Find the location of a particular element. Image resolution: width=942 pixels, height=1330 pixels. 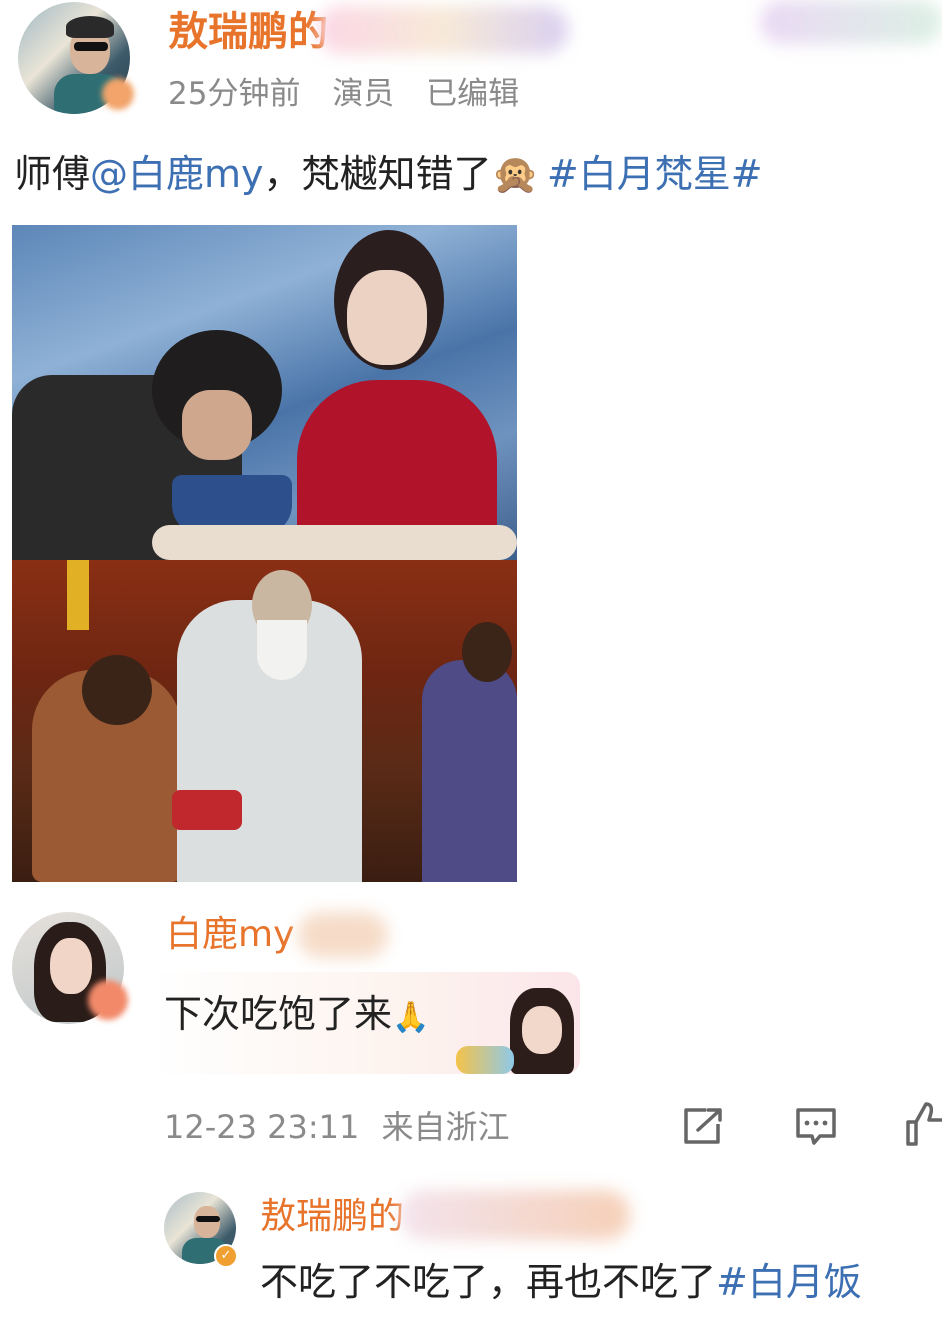

monkey-head is located at coordinates (117, 690).